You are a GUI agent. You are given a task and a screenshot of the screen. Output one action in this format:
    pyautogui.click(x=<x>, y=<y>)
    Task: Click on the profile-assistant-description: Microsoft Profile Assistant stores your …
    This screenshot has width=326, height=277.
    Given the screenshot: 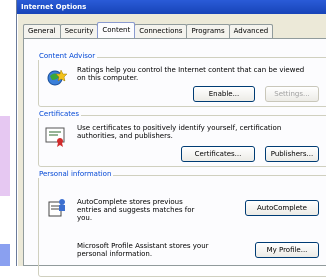 What is the action you would take?
    pyautogui.click(x=143, y=250)
    